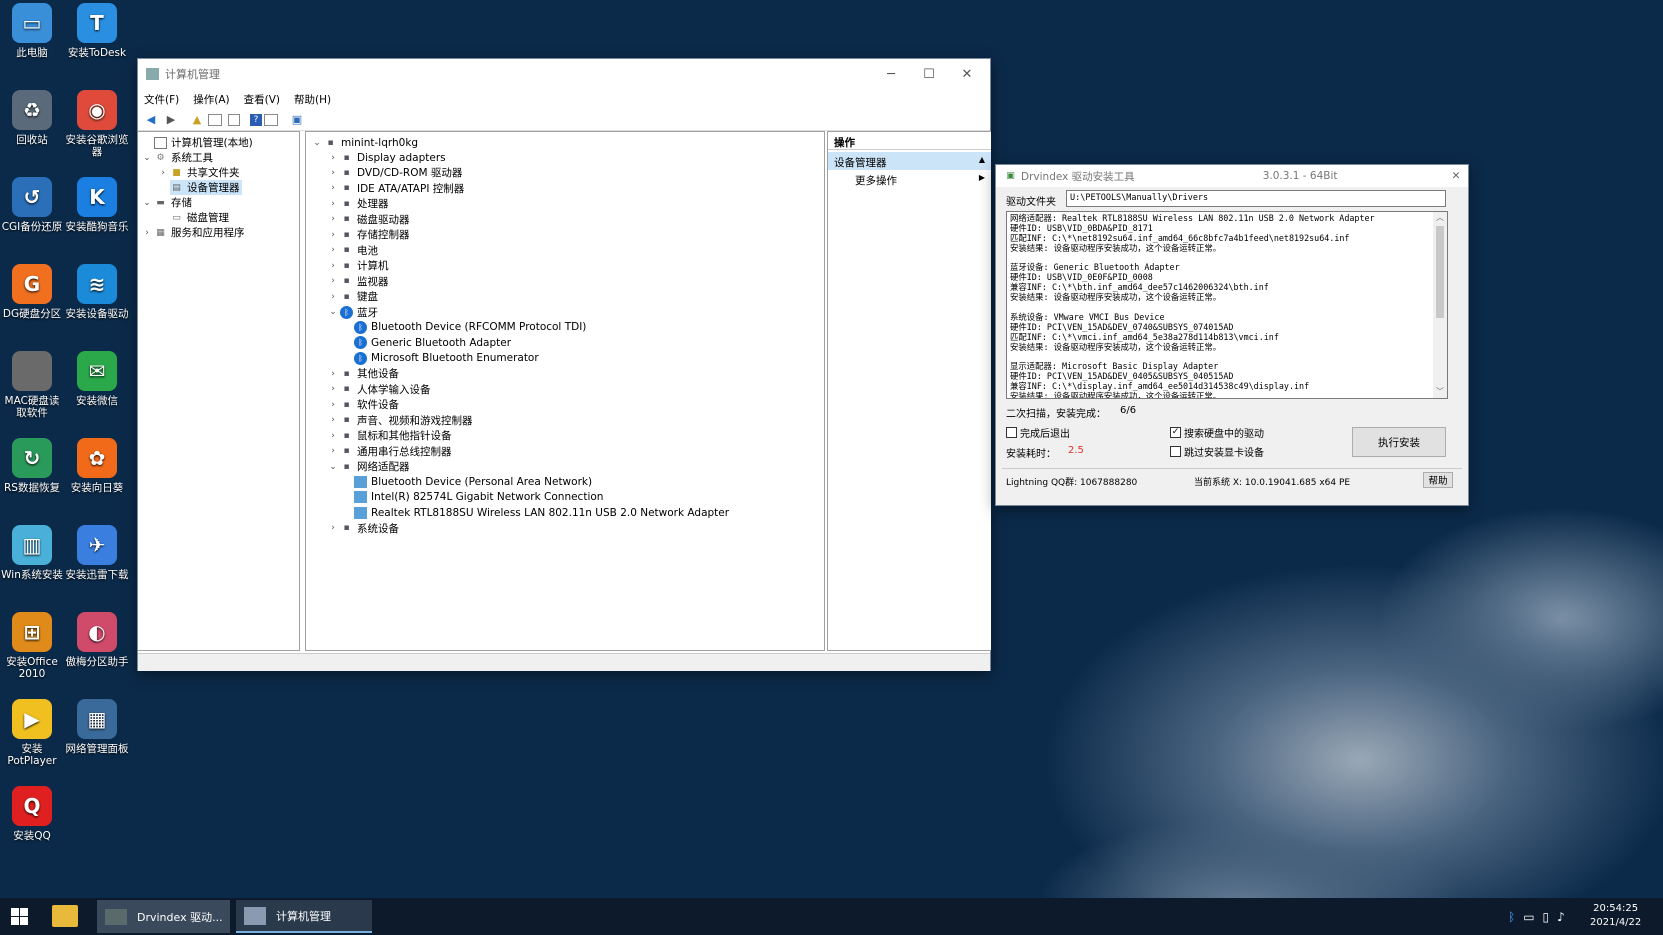 The height and width of the screenshot is (935, 1663). I want to click on dr-titlebar: ▣ Drvindex 驱动安装工具 3.0.3.1 - 64Bit ✕, so click(1232, 176).